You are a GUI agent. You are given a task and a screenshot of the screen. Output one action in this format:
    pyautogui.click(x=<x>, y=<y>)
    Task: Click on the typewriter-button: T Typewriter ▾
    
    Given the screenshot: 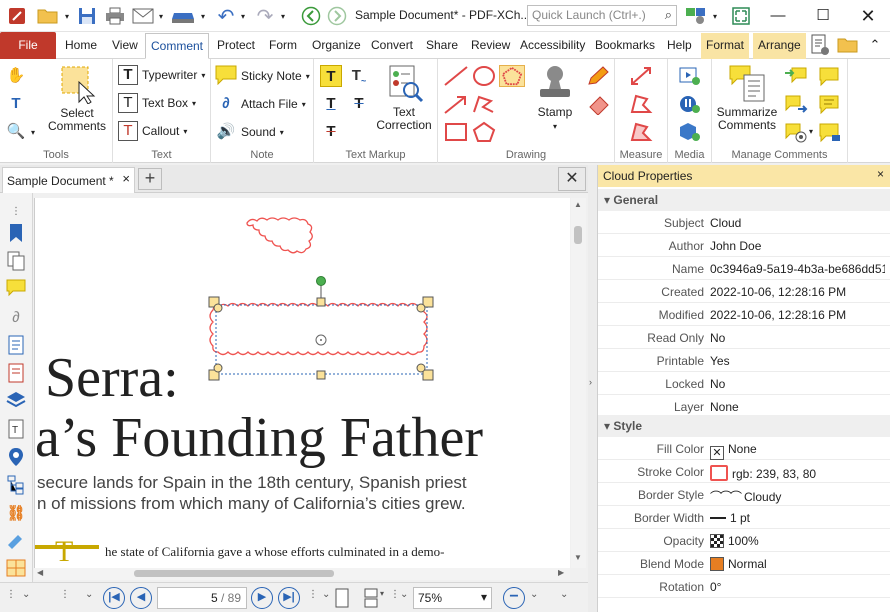 What is the action you would take?
    pyautogui.click(x=161, y=75)
    